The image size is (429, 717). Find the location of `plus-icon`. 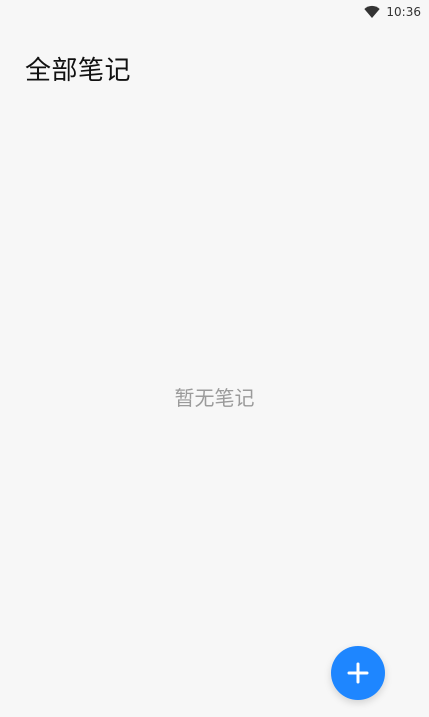

plus-icon is located at coordinates (358, 673).